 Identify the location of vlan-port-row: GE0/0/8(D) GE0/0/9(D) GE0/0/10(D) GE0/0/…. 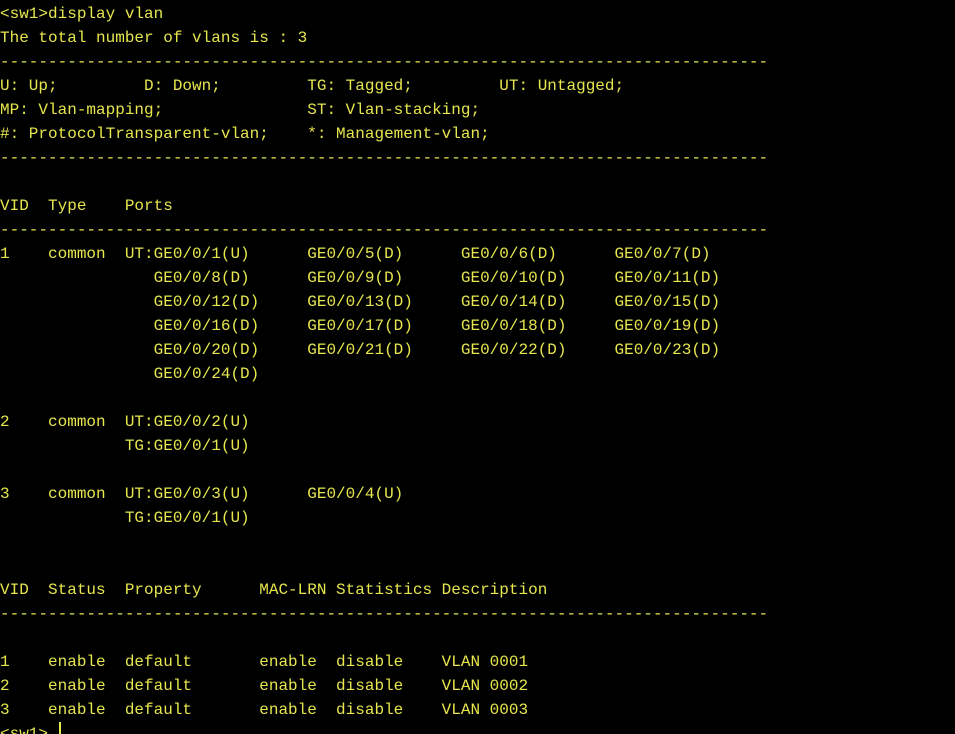
(360, 278).